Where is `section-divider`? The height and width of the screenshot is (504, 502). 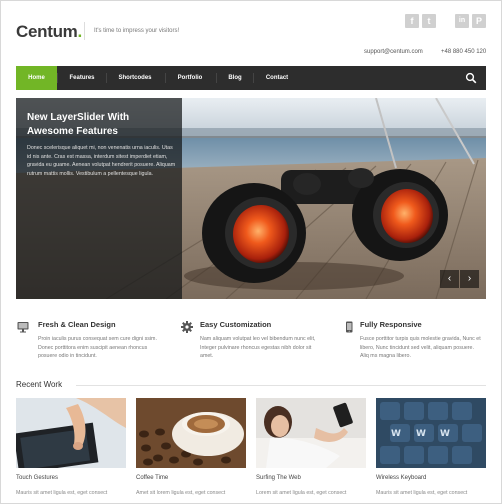
section-divider is located at coordinates (281, 385).